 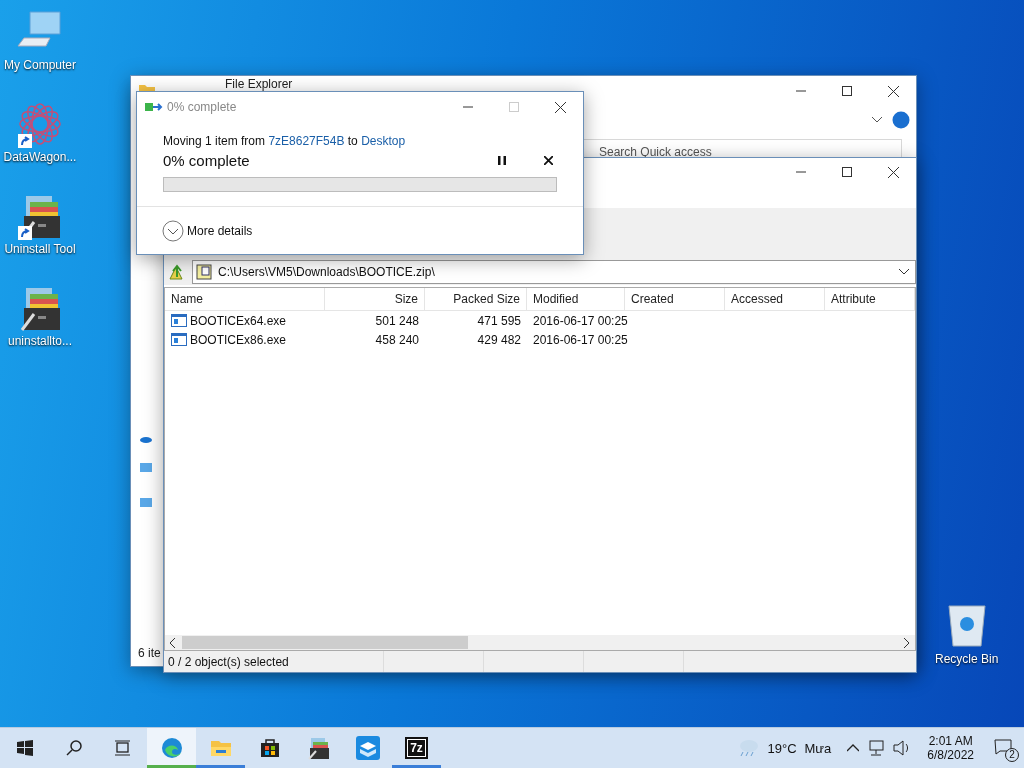 I want to click on column-header: Modified, so click(x=576, y=299).